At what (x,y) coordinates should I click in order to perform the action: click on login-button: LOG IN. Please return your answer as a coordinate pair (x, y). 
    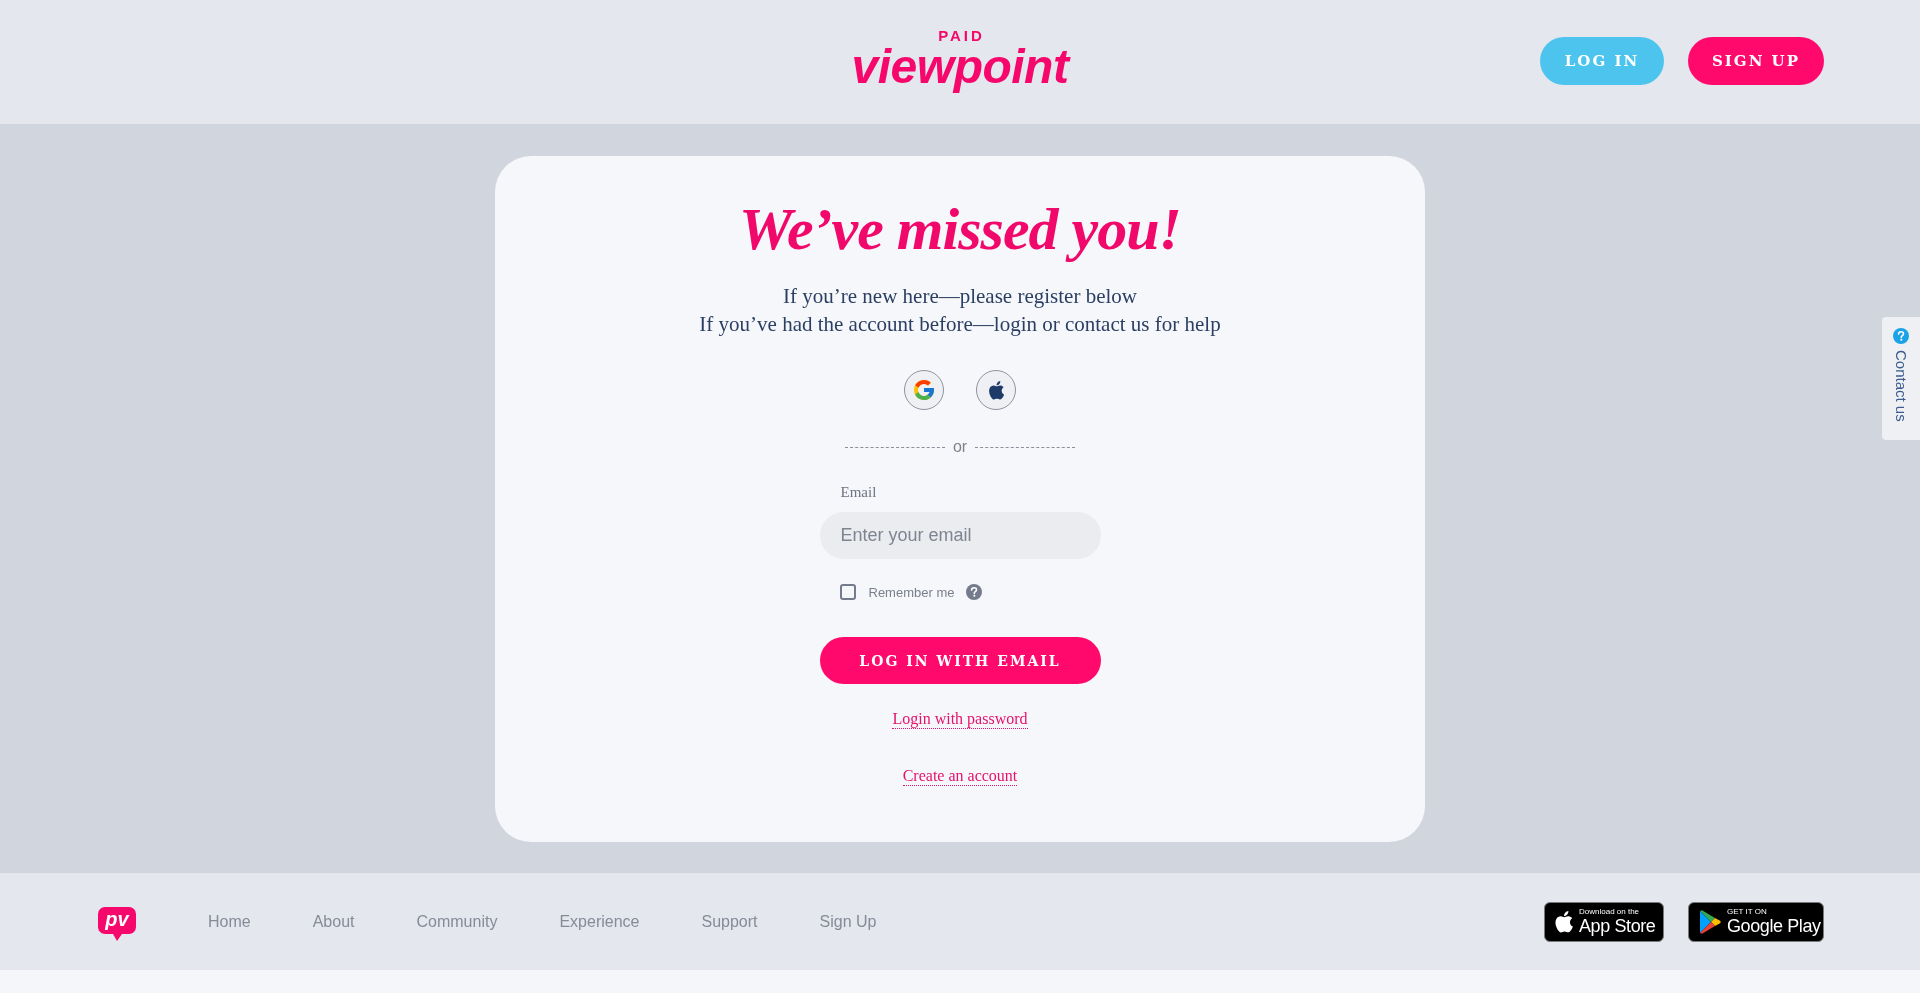
    Looking at the image, I should click on (1602, 61).